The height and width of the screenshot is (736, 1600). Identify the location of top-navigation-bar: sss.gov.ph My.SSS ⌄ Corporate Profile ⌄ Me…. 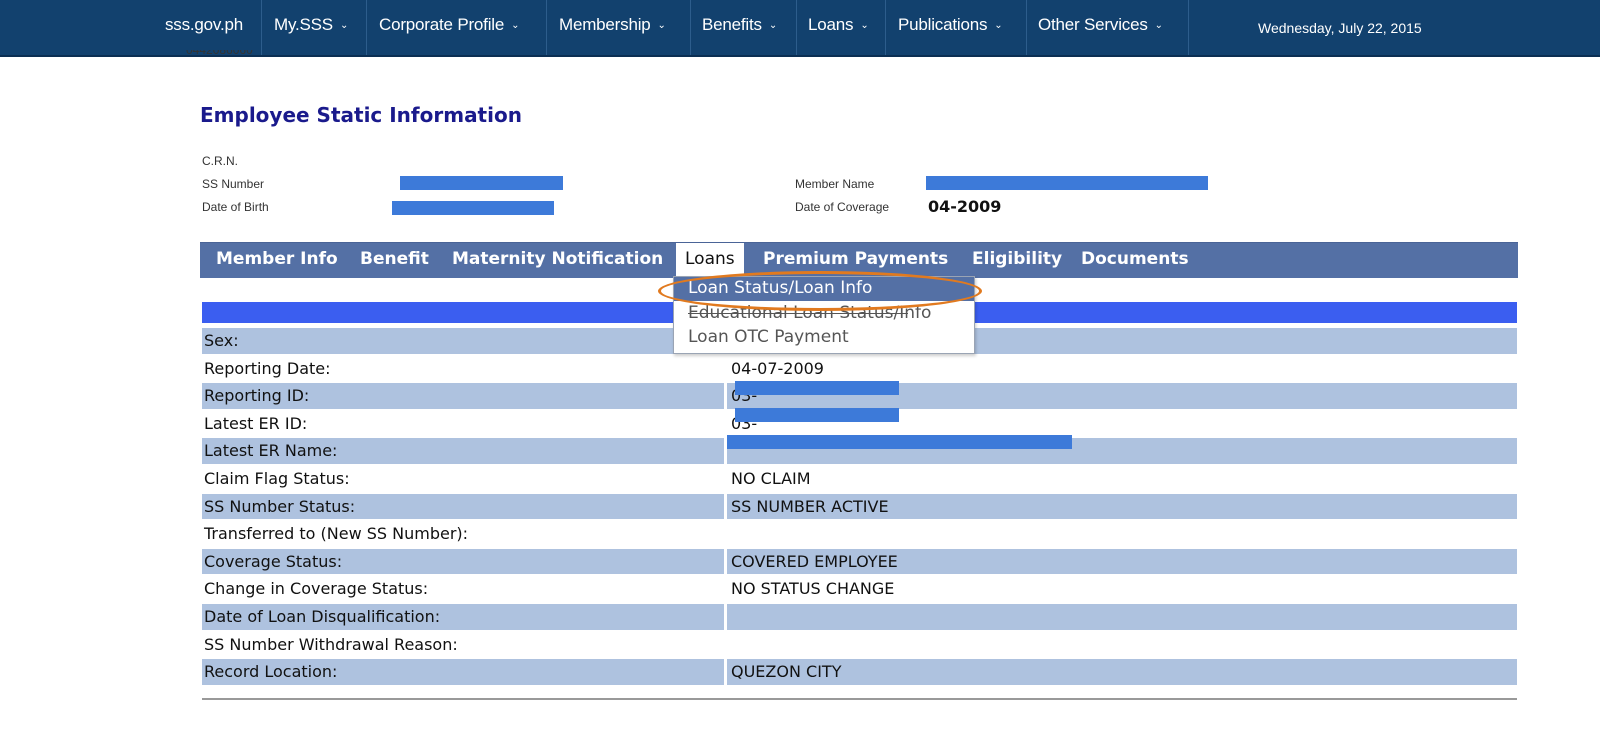
(800, 28).